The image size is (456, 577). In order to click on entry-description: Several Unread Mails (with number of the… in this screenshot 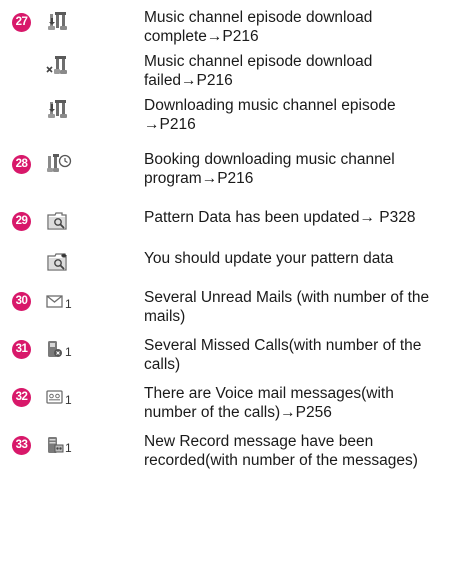, I will do `click(287, 307)`.